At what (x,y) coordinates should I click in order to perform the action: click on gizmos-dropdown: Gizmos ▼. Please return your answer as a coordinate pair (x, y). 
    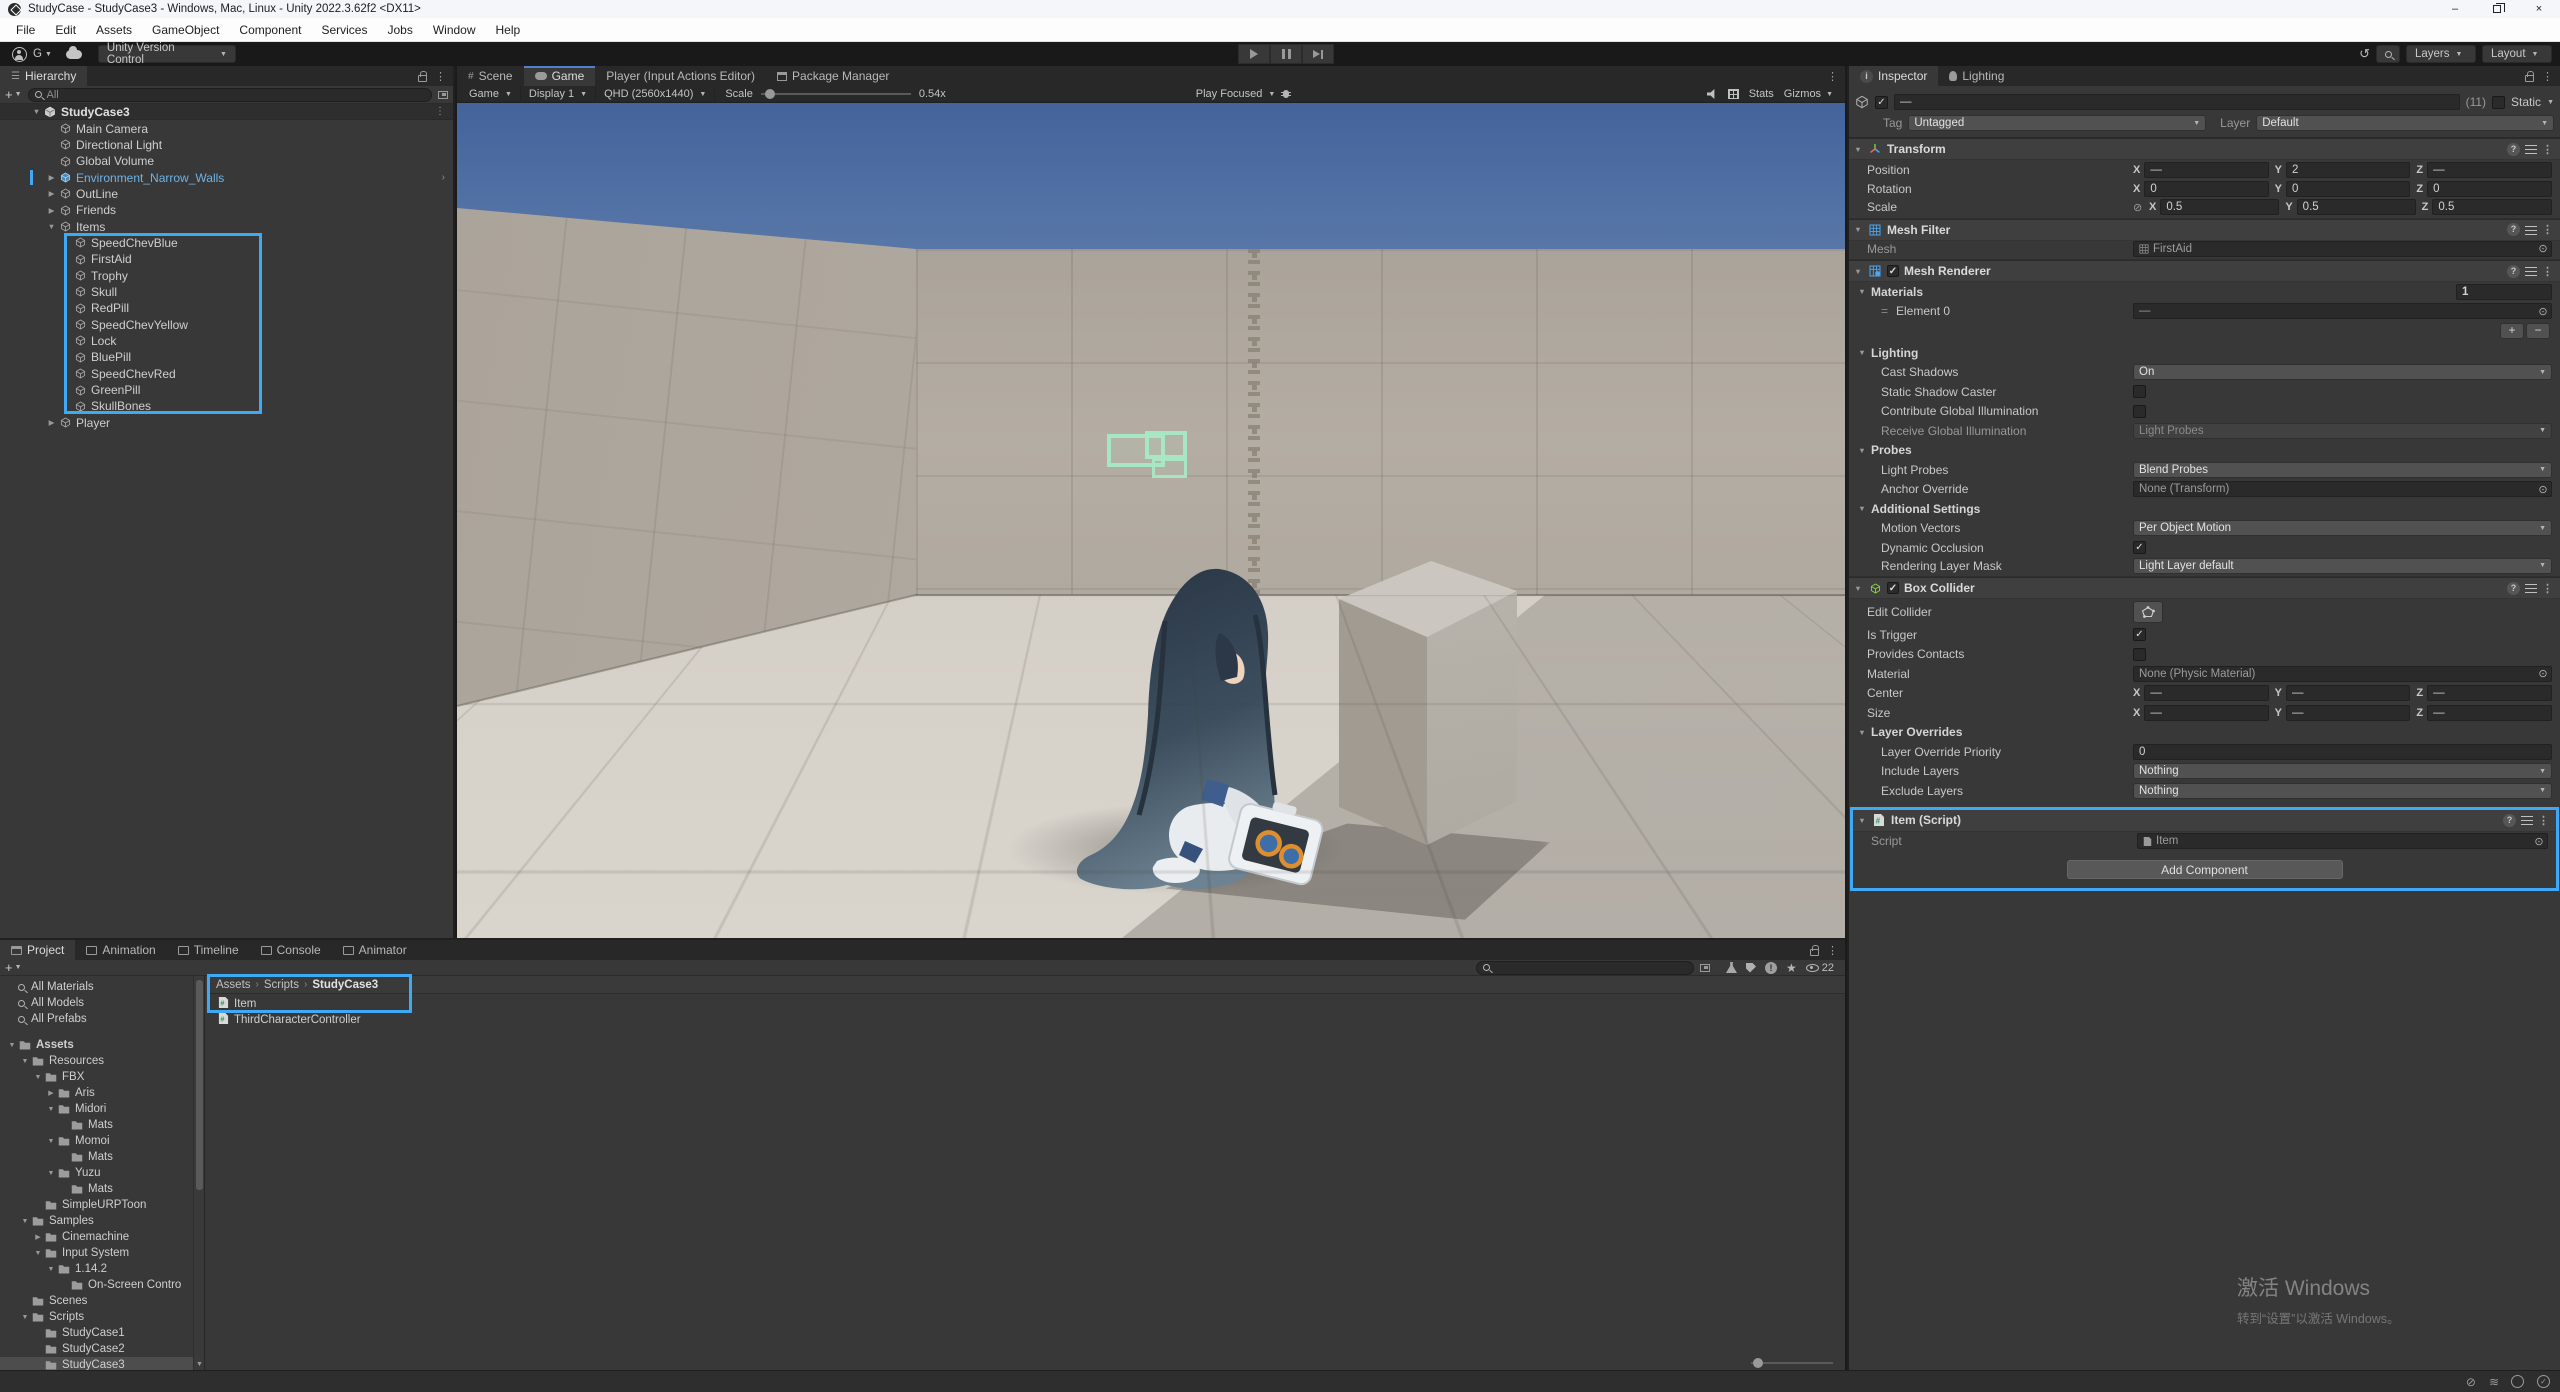
    Looking at the image, I should click on (1808, 94).